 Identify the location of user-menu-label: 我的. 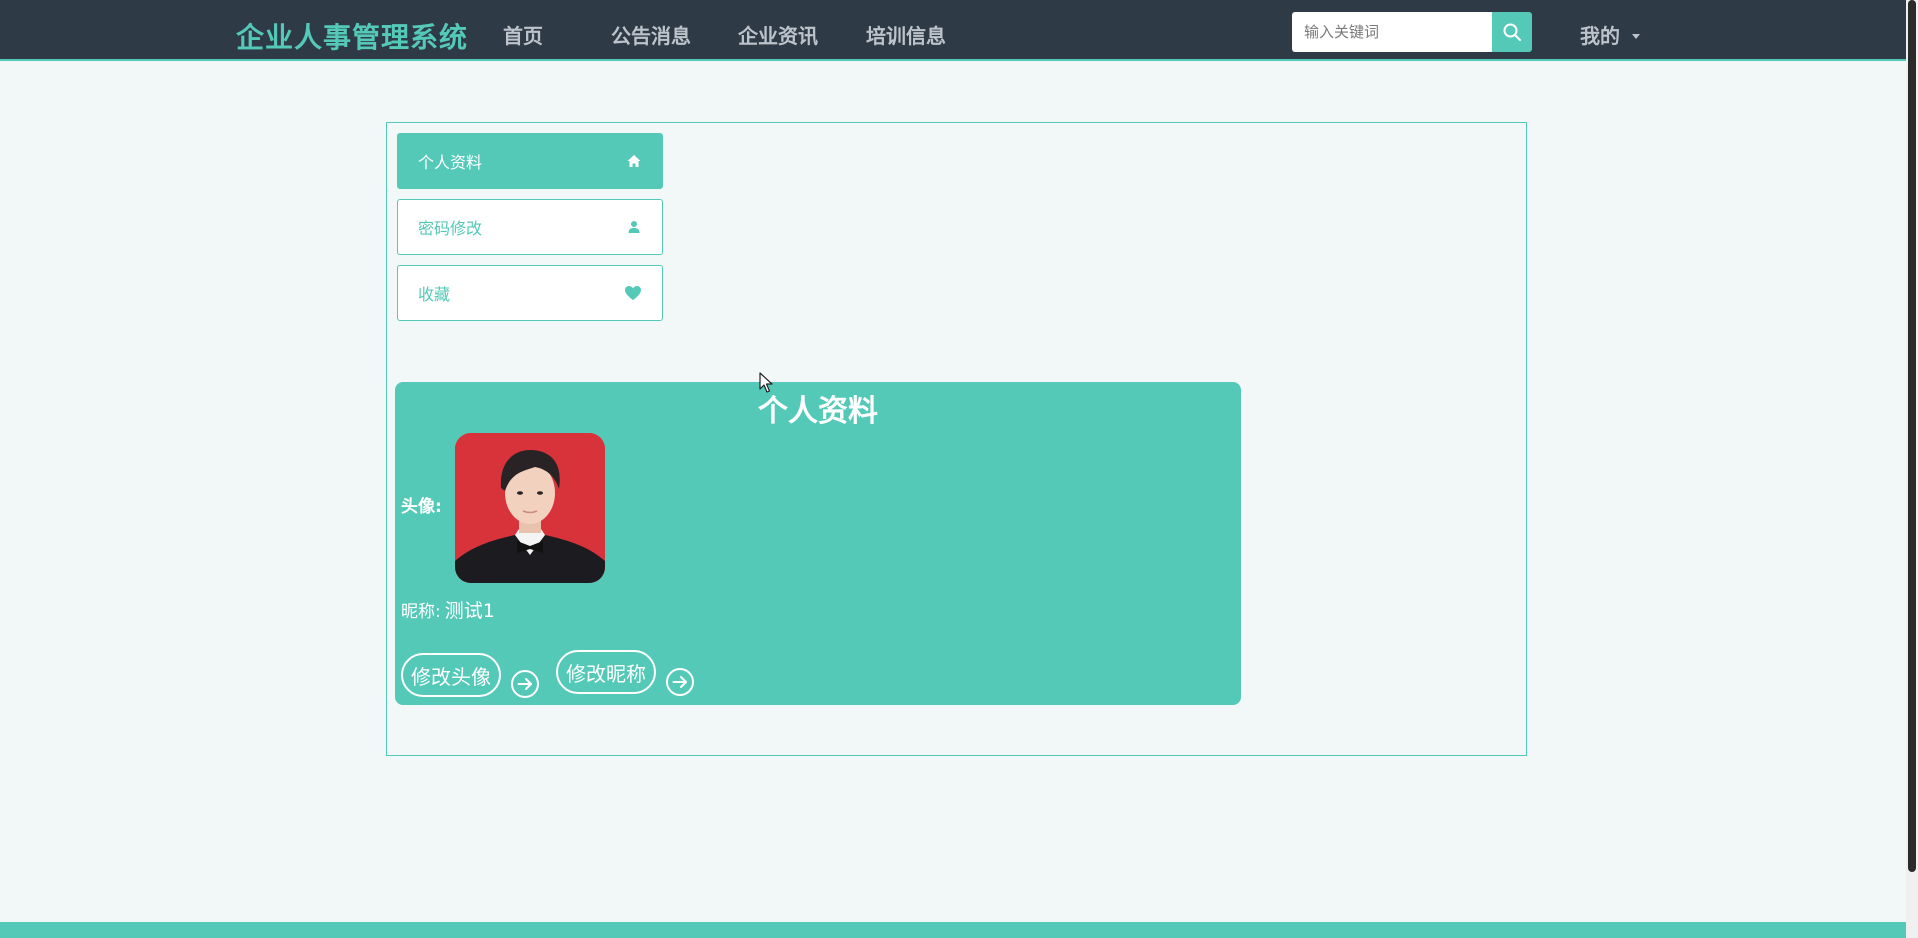
(1600, 36).